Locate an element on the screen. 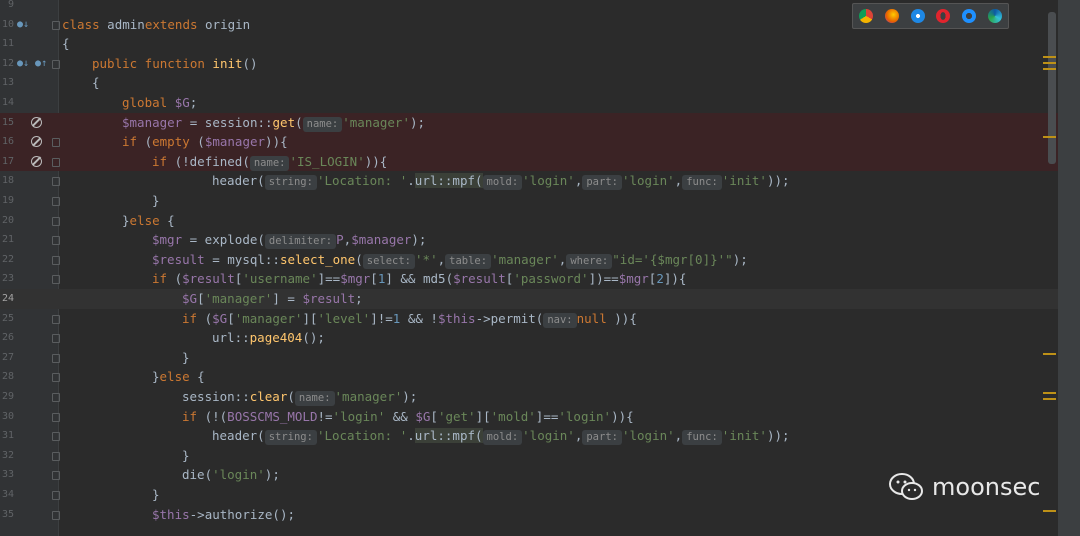 Image resolution: width=1080 pixels, height=536 pixels. code-line: 27} is located at coordinates (540, 358).